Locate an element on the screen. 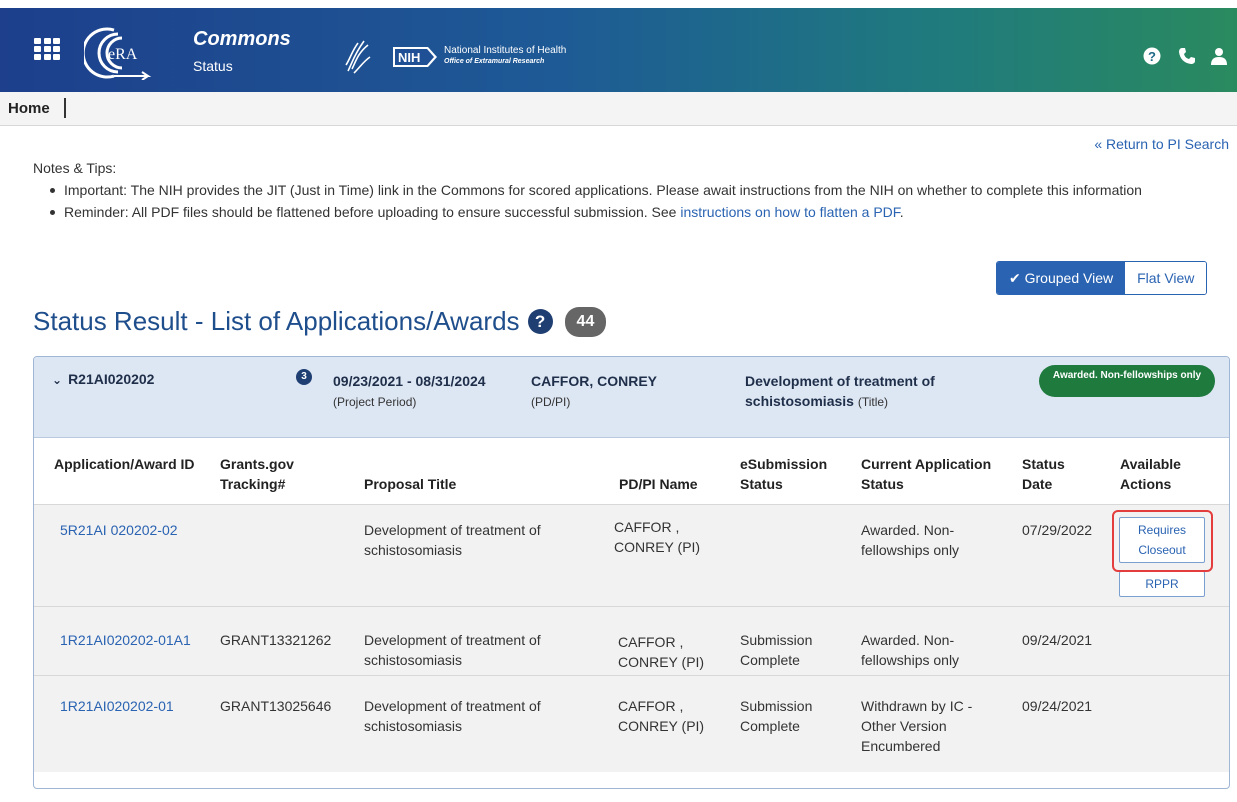 The width and height of the screenshot is (1237, 802). group-period-label: (Project Period) is located at coordinates (375, 402).